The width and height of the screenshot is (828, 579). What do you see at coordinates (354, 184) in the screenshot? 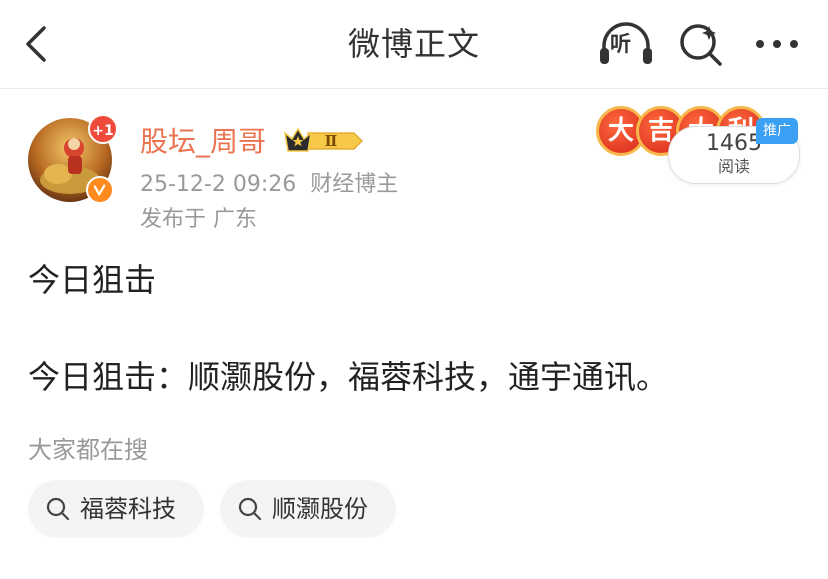
I see `author-role: 财经博主` at bounding box center [354, 184].